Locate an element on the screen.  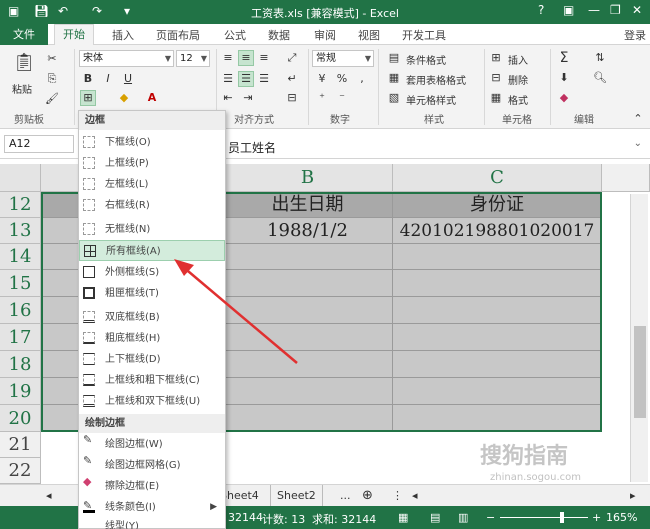
menu-item-outside-borders: 外侧框线(S) is located at coordinates (152, 272).